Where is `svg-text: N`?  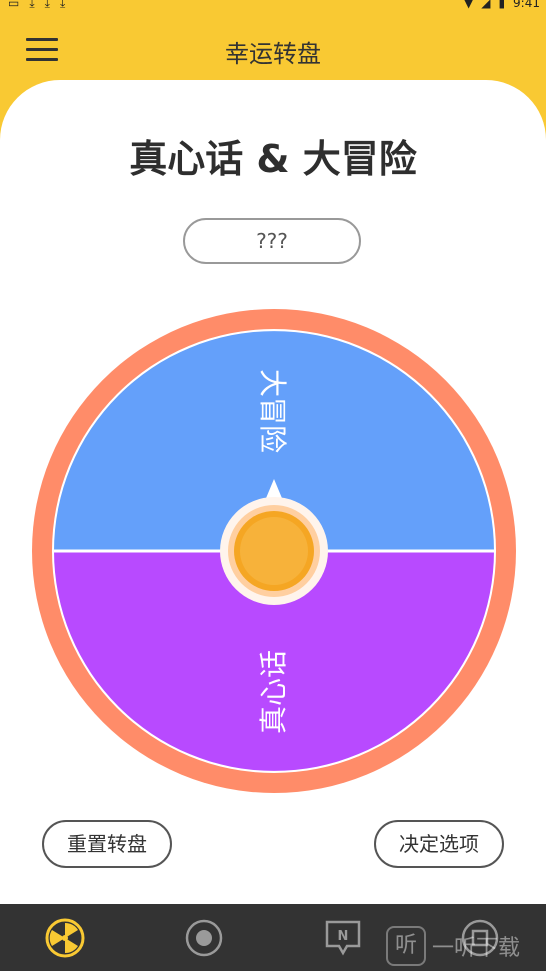 svg-text: N is located at coordinates (343, 936).